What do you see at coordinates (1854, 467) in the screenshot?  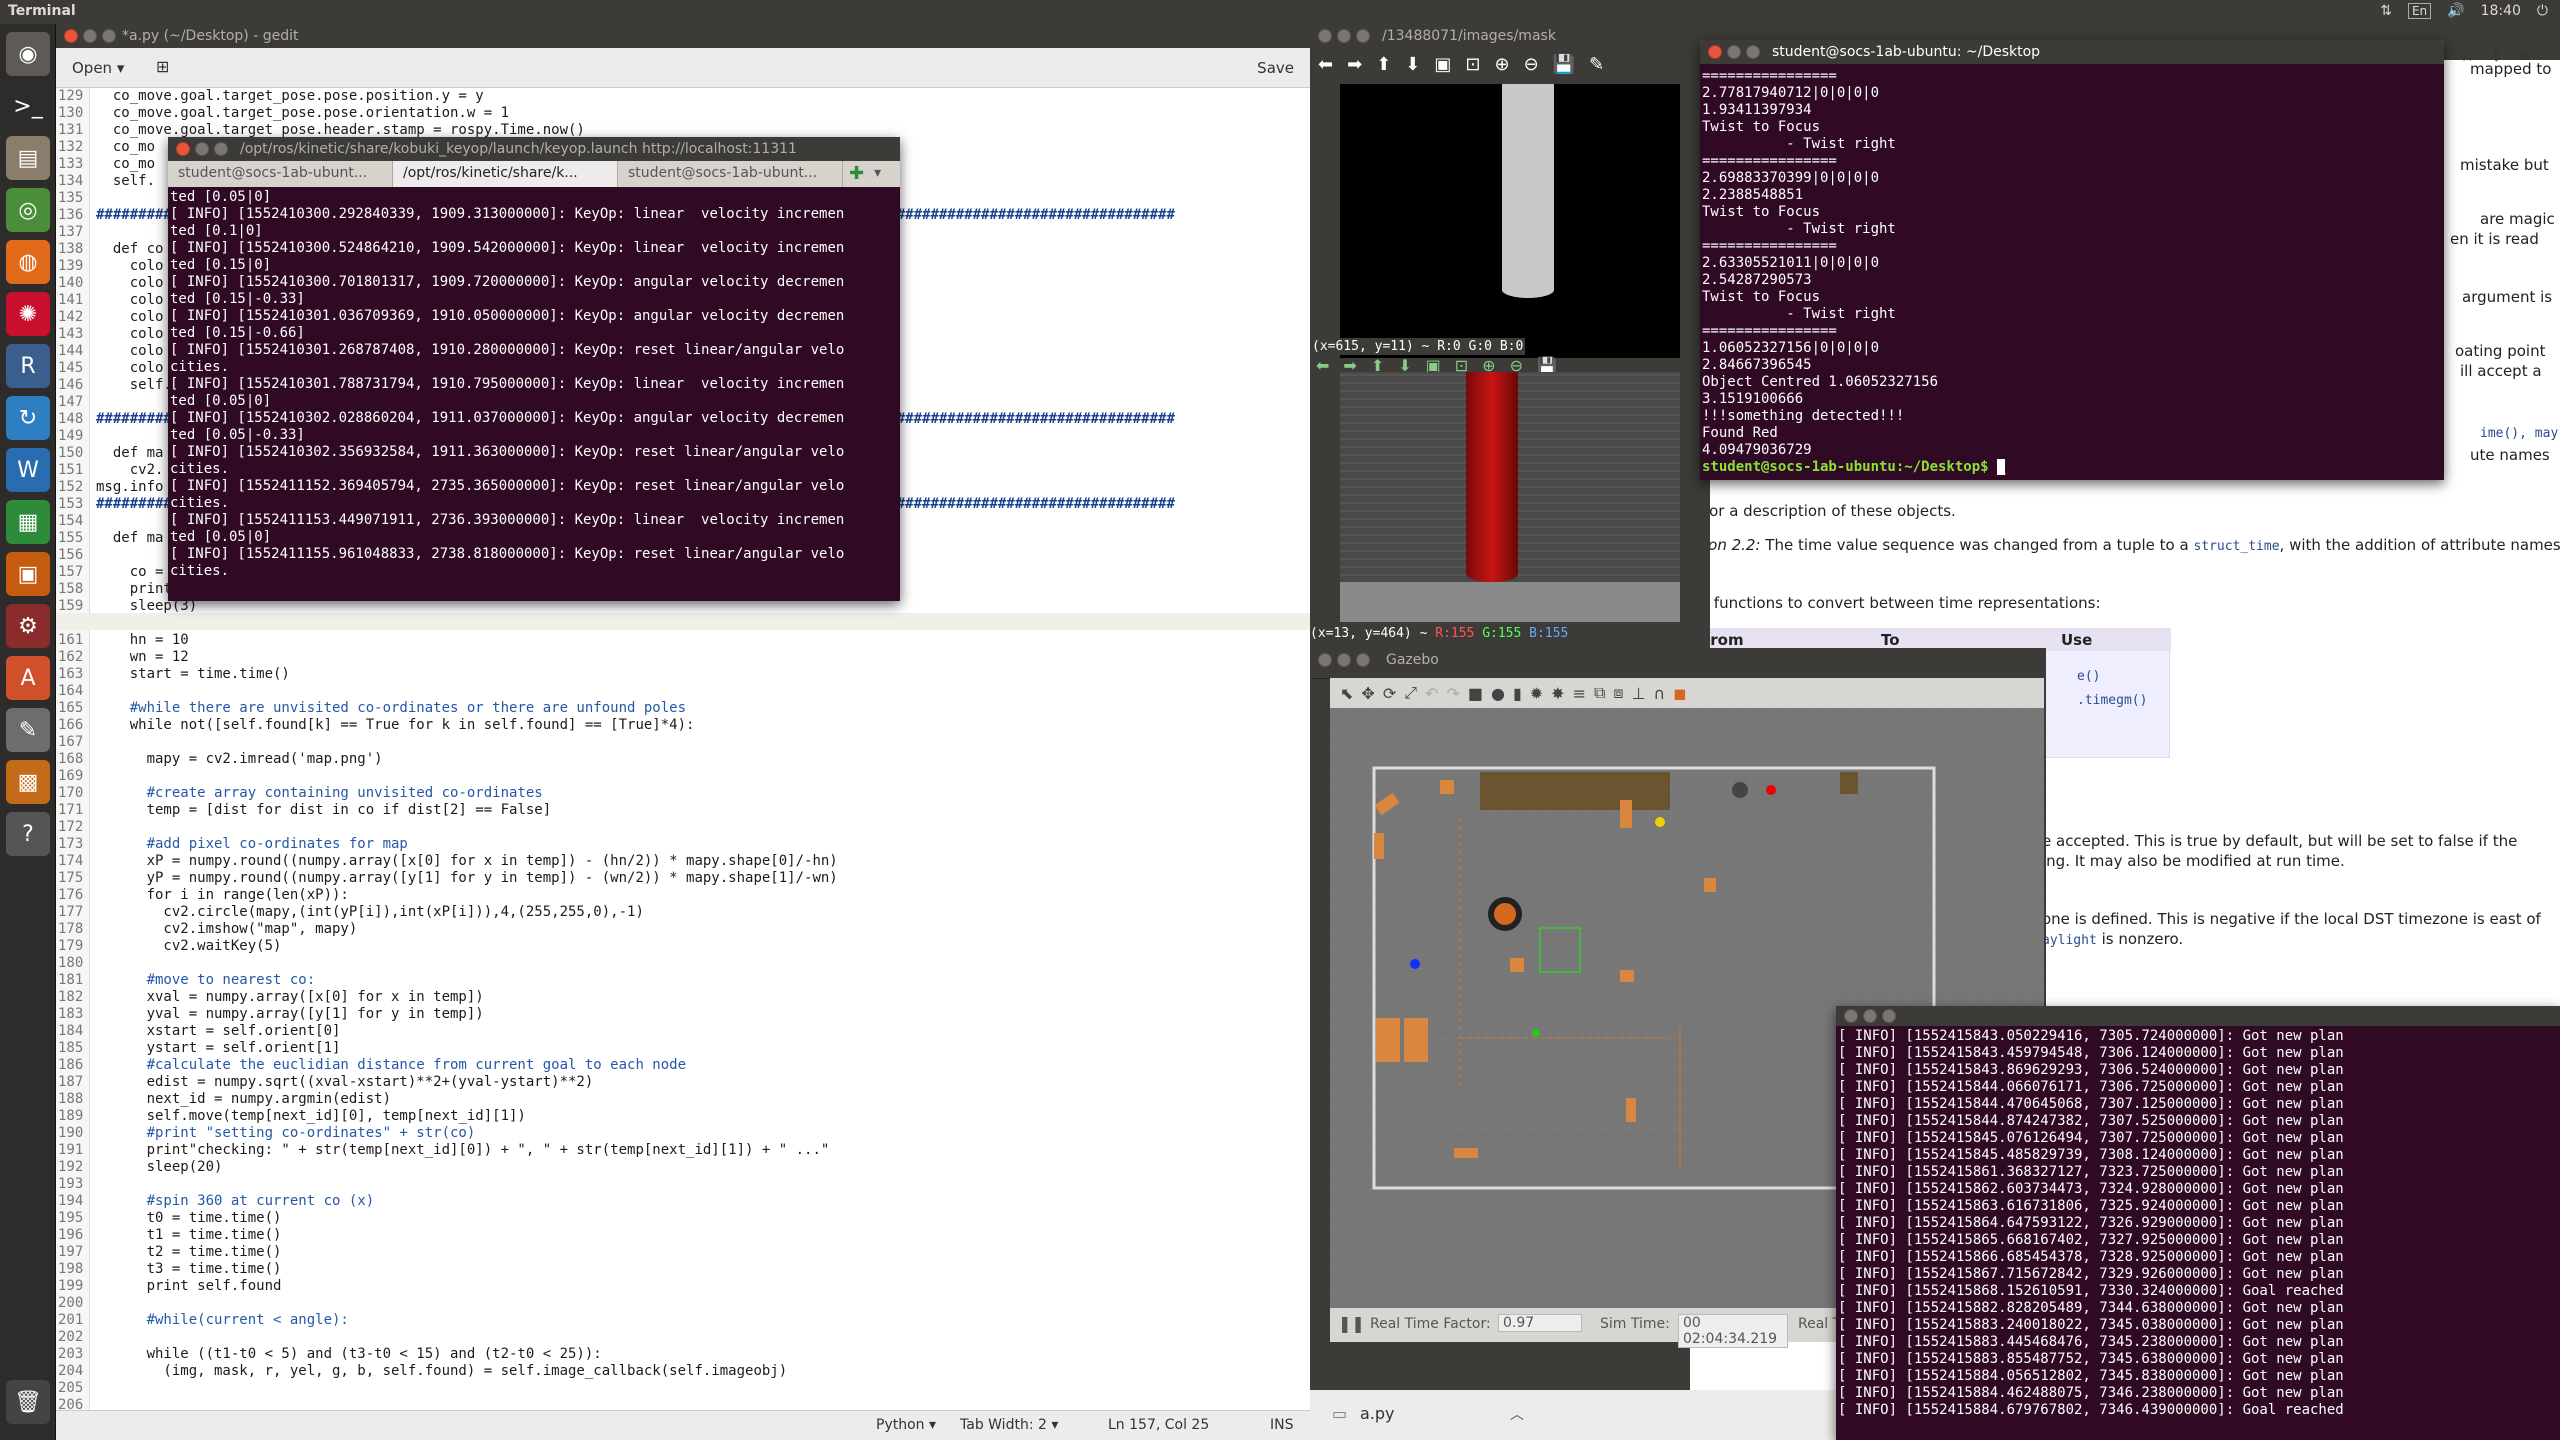 I see `shell-prompt: student@socs-1ab-ubuntu:~/Desktop$ _` at bounding box center [1854, 467].